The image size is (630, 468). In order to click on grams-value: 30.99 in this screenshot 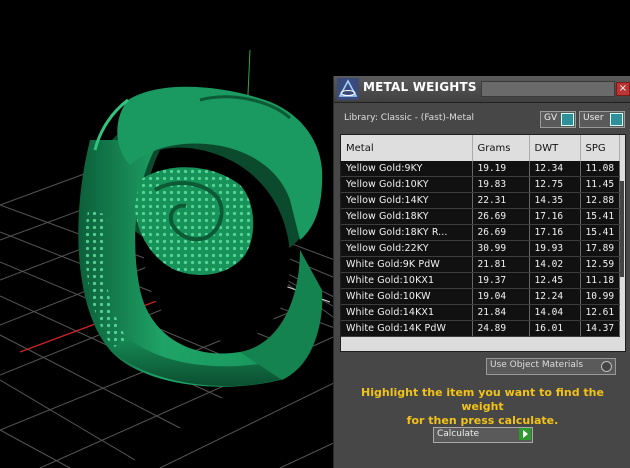, I will do `click(501, 248)`.